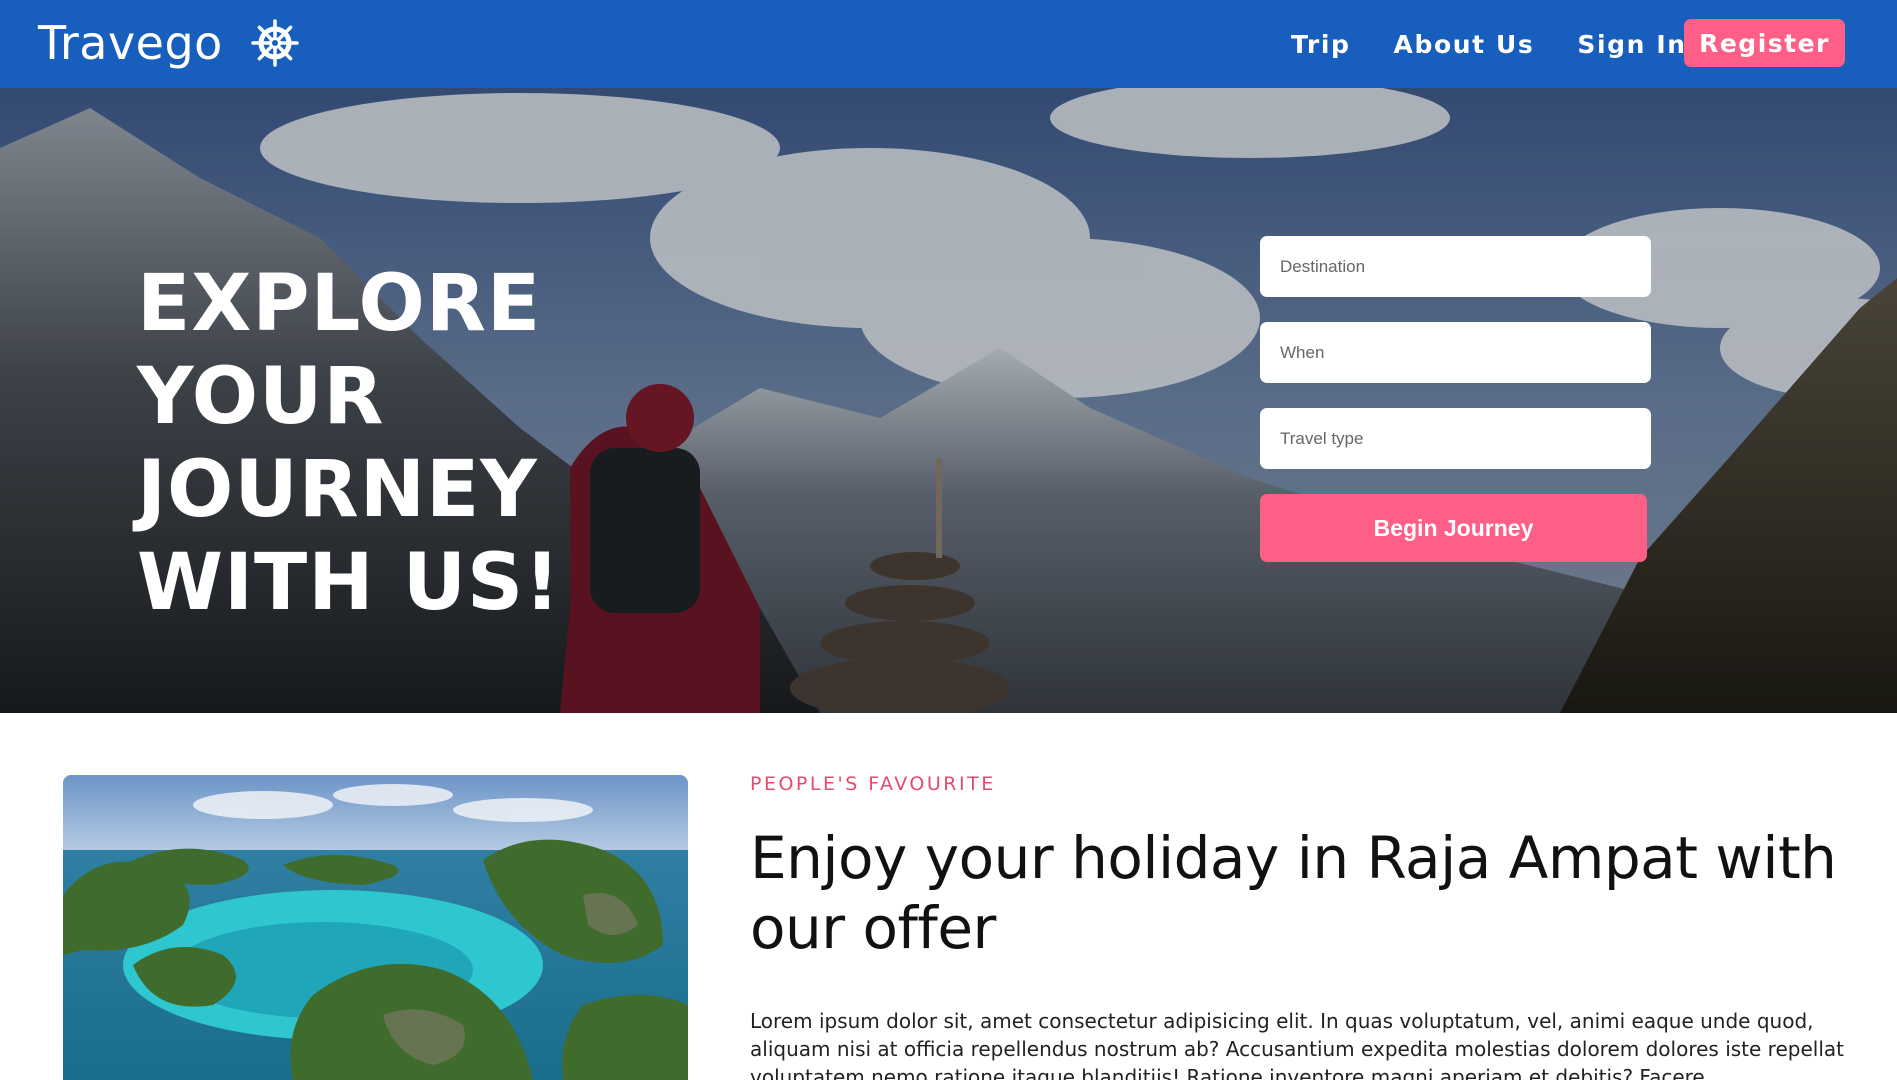  What do you see at coordinates (130, 43) in the screenshot?
I see `brand-logo-text: Travego` at bounding box center [130, 43].